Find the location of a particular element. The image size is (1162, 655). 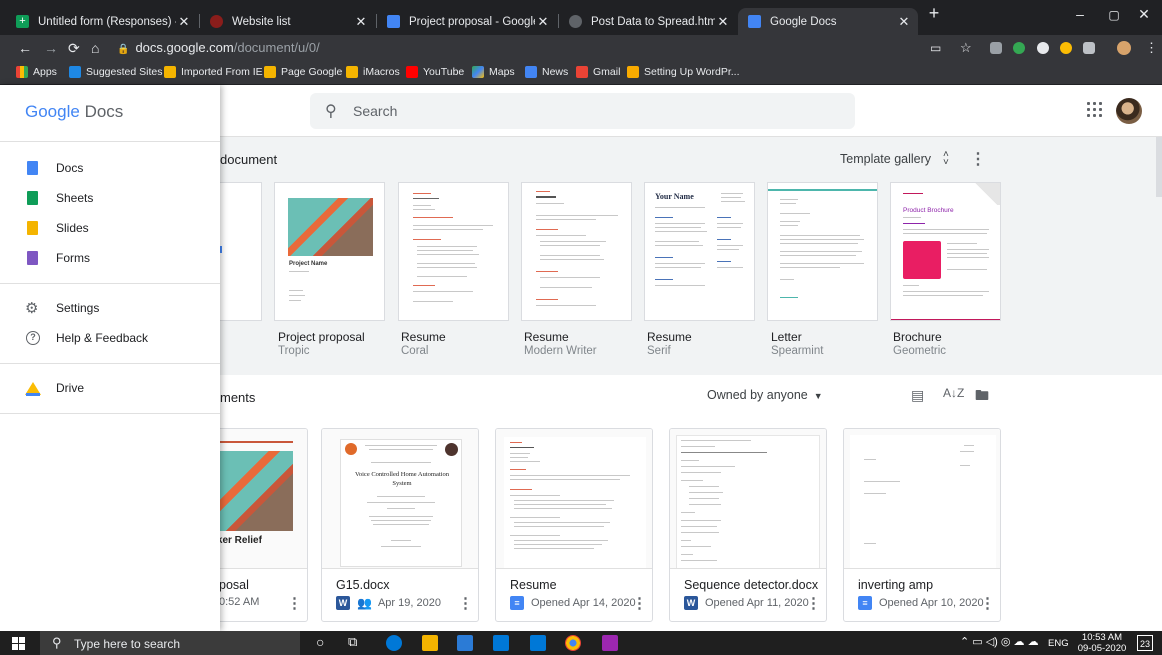

doc-meta: ≡ Opened Apr 14, 2020 is located at coordinates (573, 603).